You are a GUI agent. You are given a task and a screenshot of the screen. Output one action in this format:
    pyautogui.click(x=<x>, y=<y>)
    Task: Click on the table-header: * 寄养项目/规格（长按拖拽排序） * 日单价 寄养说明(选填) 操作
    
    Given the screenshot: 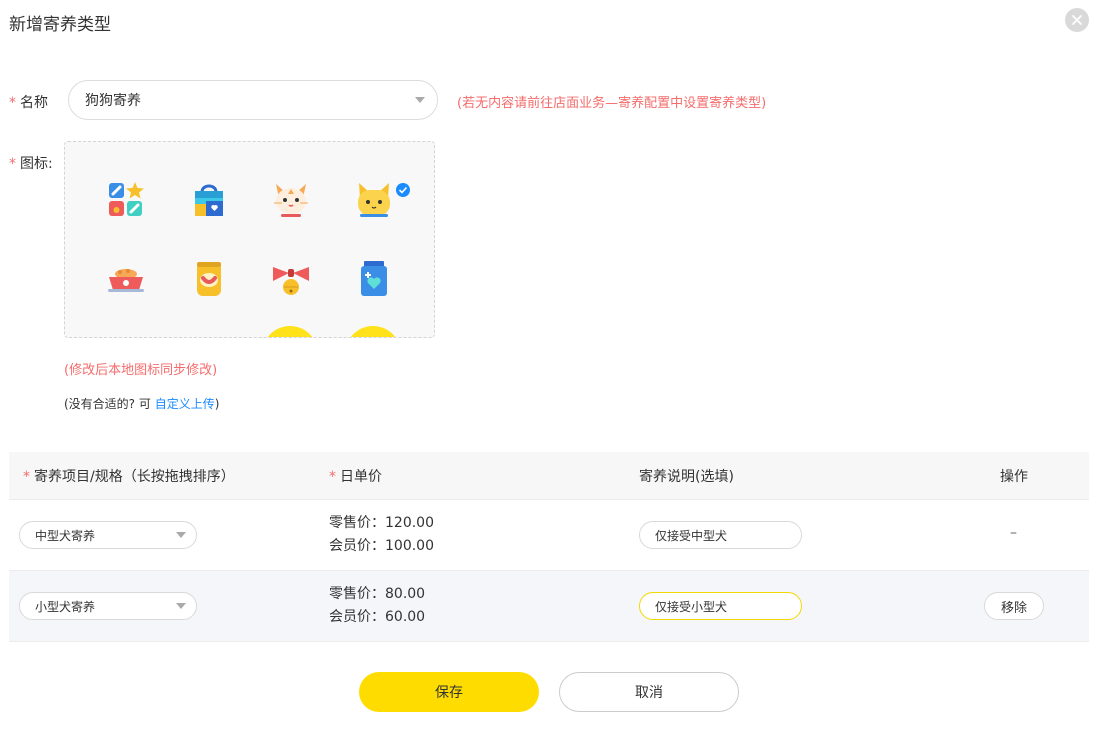 What is the action you would take?
    pyautogui.click(x=549, y=476)
    